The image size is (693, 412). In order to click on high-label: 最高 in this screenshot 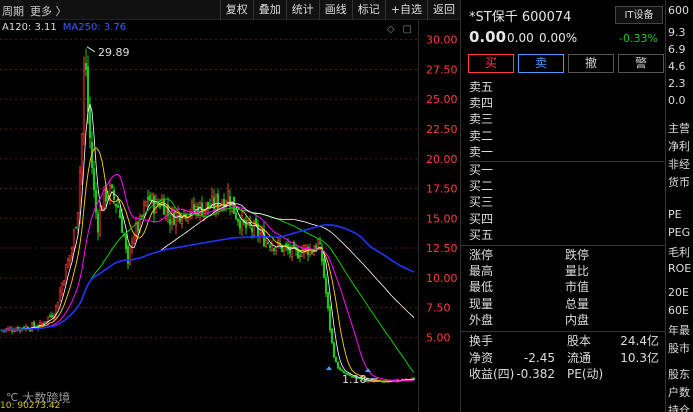, I will do `click(481, 271)`.